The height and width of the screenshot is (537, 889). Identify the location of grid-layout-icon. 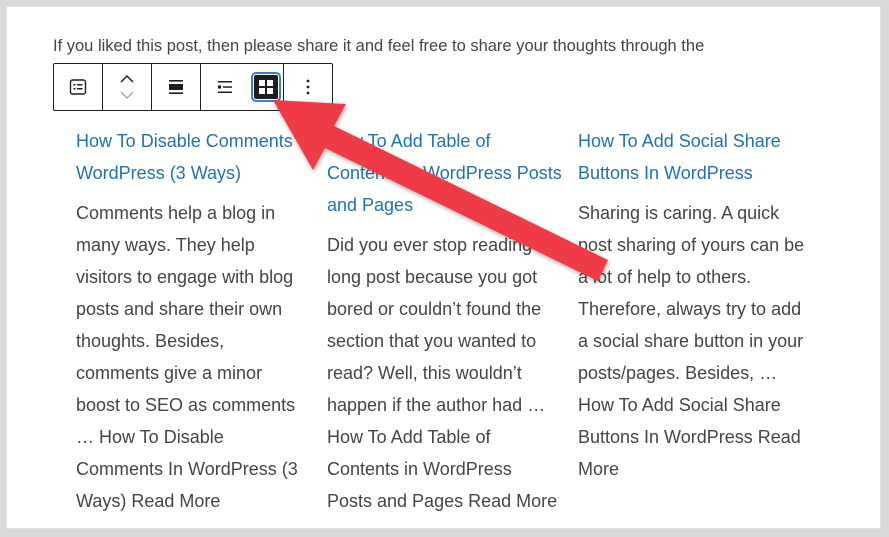
(266, 87).